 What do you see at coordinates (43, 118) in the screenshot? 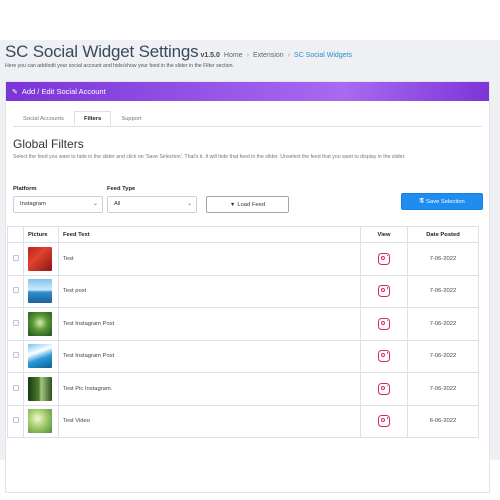
I see `tab-social-accounts: Social Accounts` at bounding box center [43, 118].